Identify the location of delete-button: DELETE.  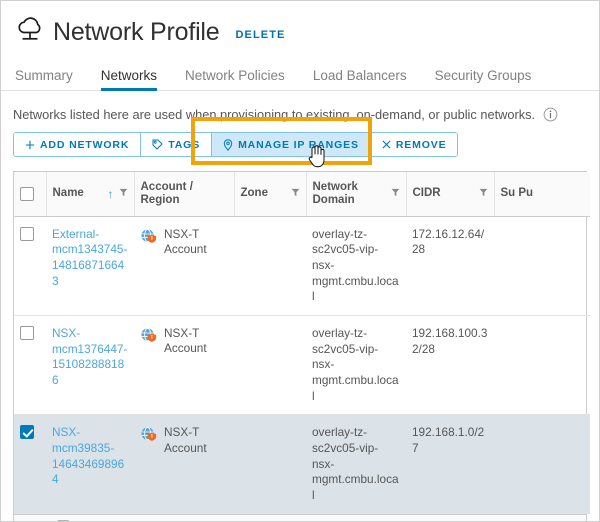
(261, 35).